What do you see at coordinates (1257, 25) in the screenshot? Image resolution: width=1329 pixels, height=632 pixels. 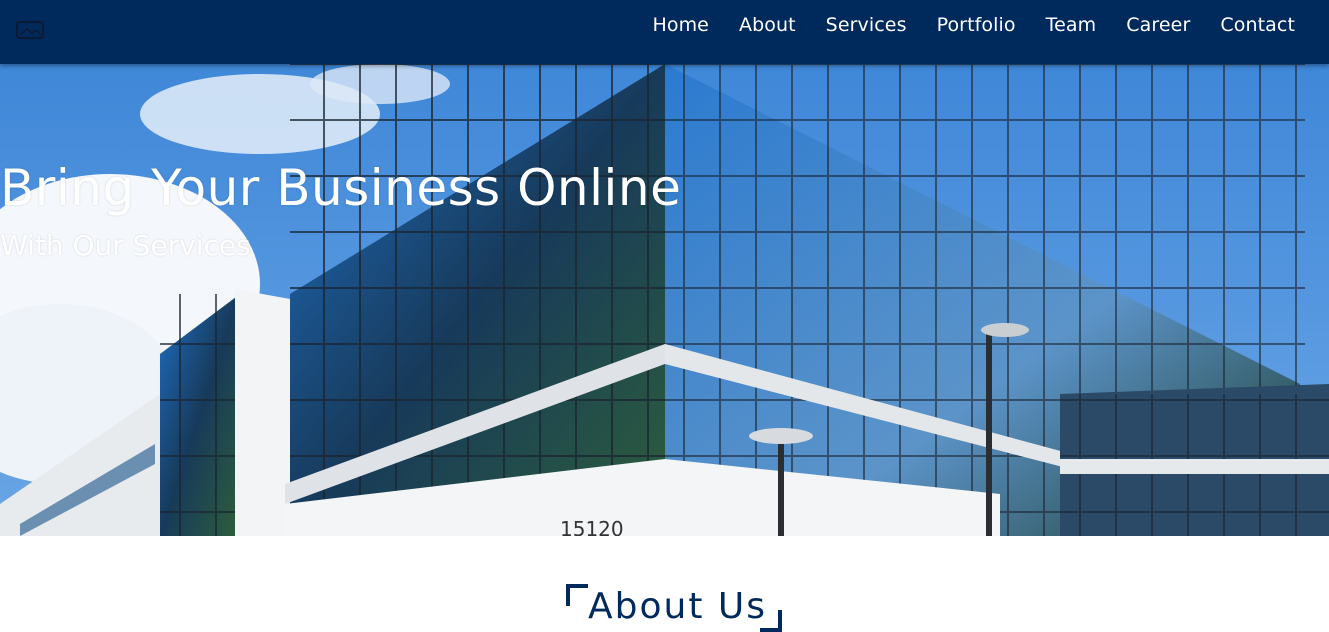 I see `nav-contact: Contact` at bounding box center [1257, 25].